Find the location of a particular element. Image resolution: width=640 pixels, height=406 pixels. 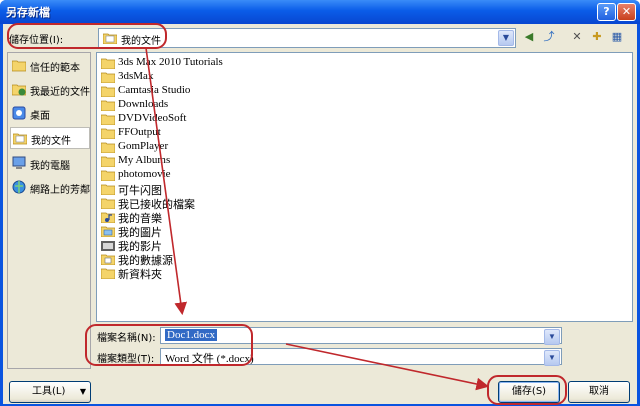

place-desktop: 桌面 is located at coordinates (50, 114).